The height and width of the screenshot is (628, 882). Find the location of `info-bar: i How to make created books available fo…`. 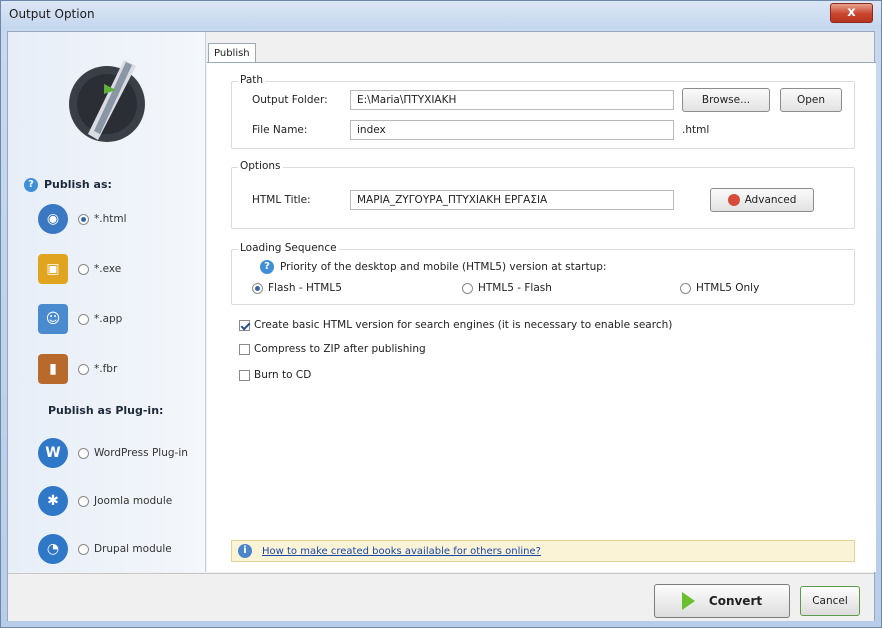

info-bar: i How to make created books available fo… is located at coordinates (543, 551).